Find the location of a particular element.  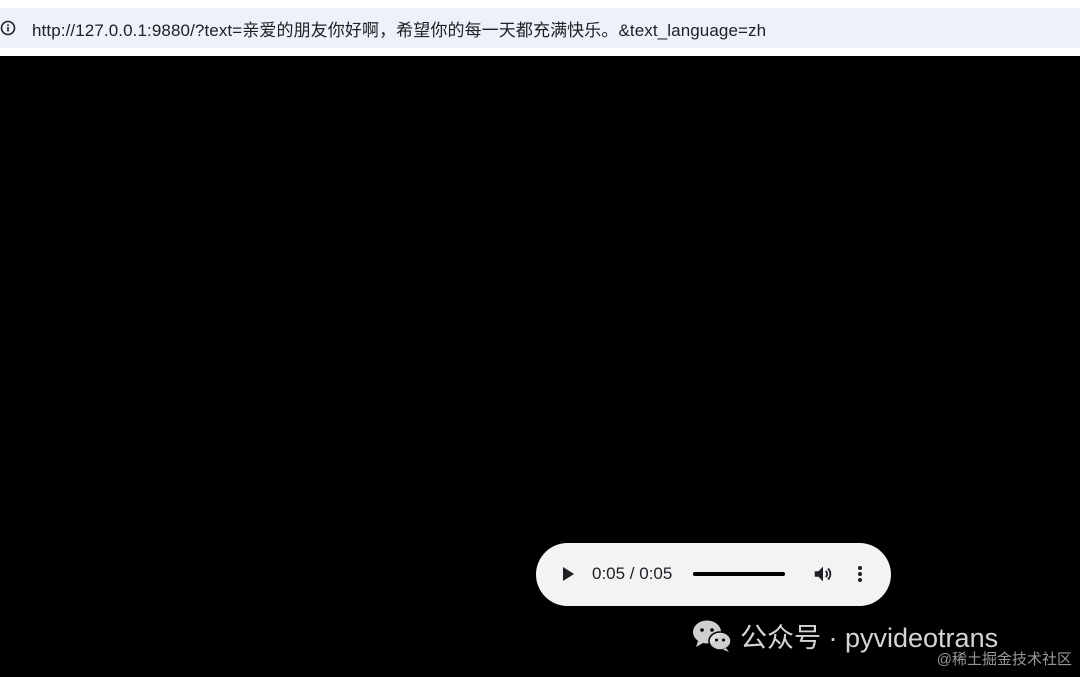

play-icon is located at coordinates (568, 574).